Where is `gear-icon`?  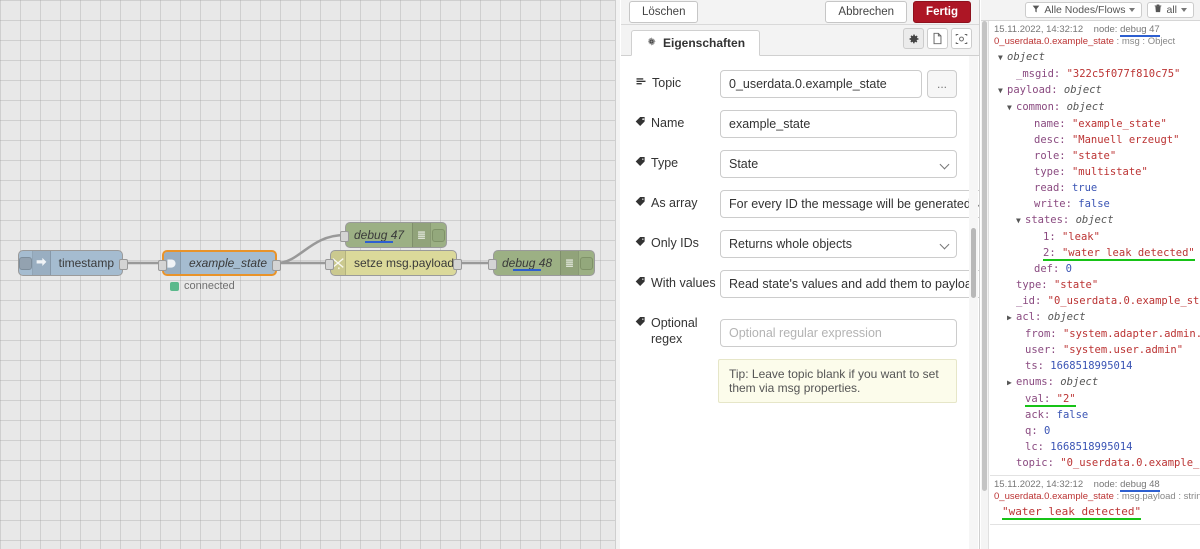
gear-icon is located at coordinates (913, 38).